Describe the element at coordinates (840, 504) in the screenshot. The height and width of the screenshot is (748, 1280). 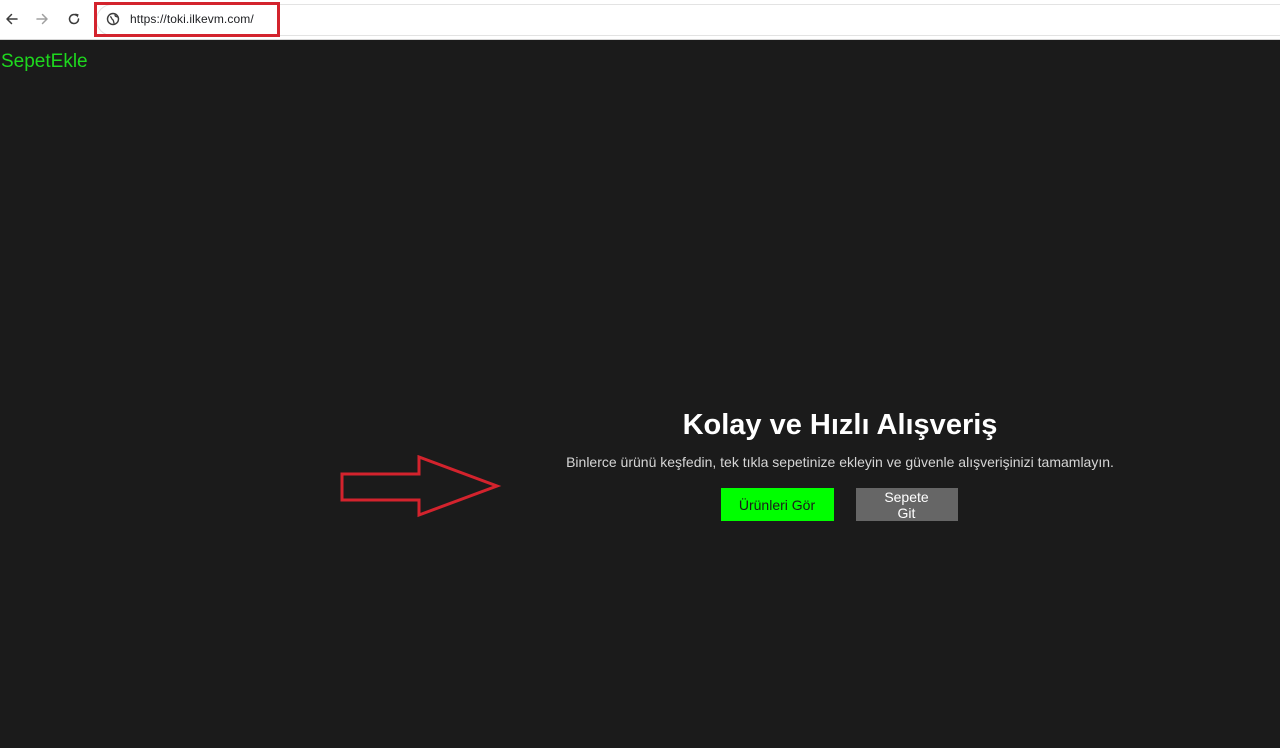
I see `hero-actions: Ürünleri Gör Sepete Git` at that location.